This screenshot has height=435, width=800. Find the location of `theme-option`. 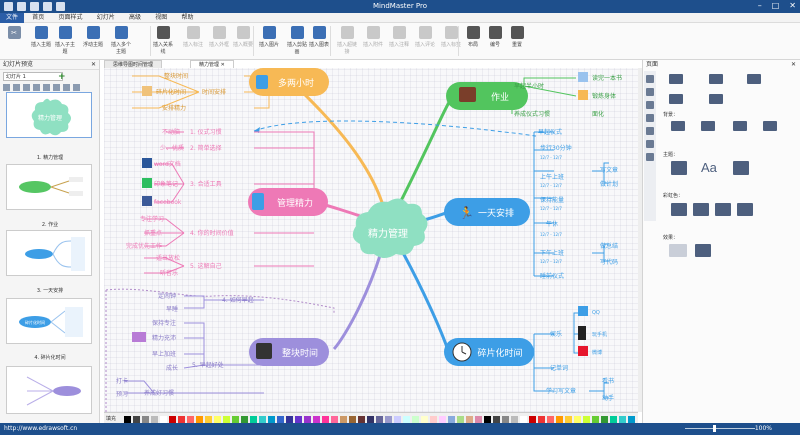

theme-option is located at coordinates (679, 168).